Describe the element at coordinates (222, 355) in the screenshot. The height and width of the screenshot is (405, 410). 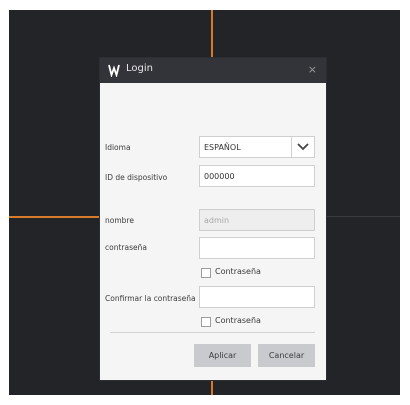
I see `apply-button: Aplicar` at that location.